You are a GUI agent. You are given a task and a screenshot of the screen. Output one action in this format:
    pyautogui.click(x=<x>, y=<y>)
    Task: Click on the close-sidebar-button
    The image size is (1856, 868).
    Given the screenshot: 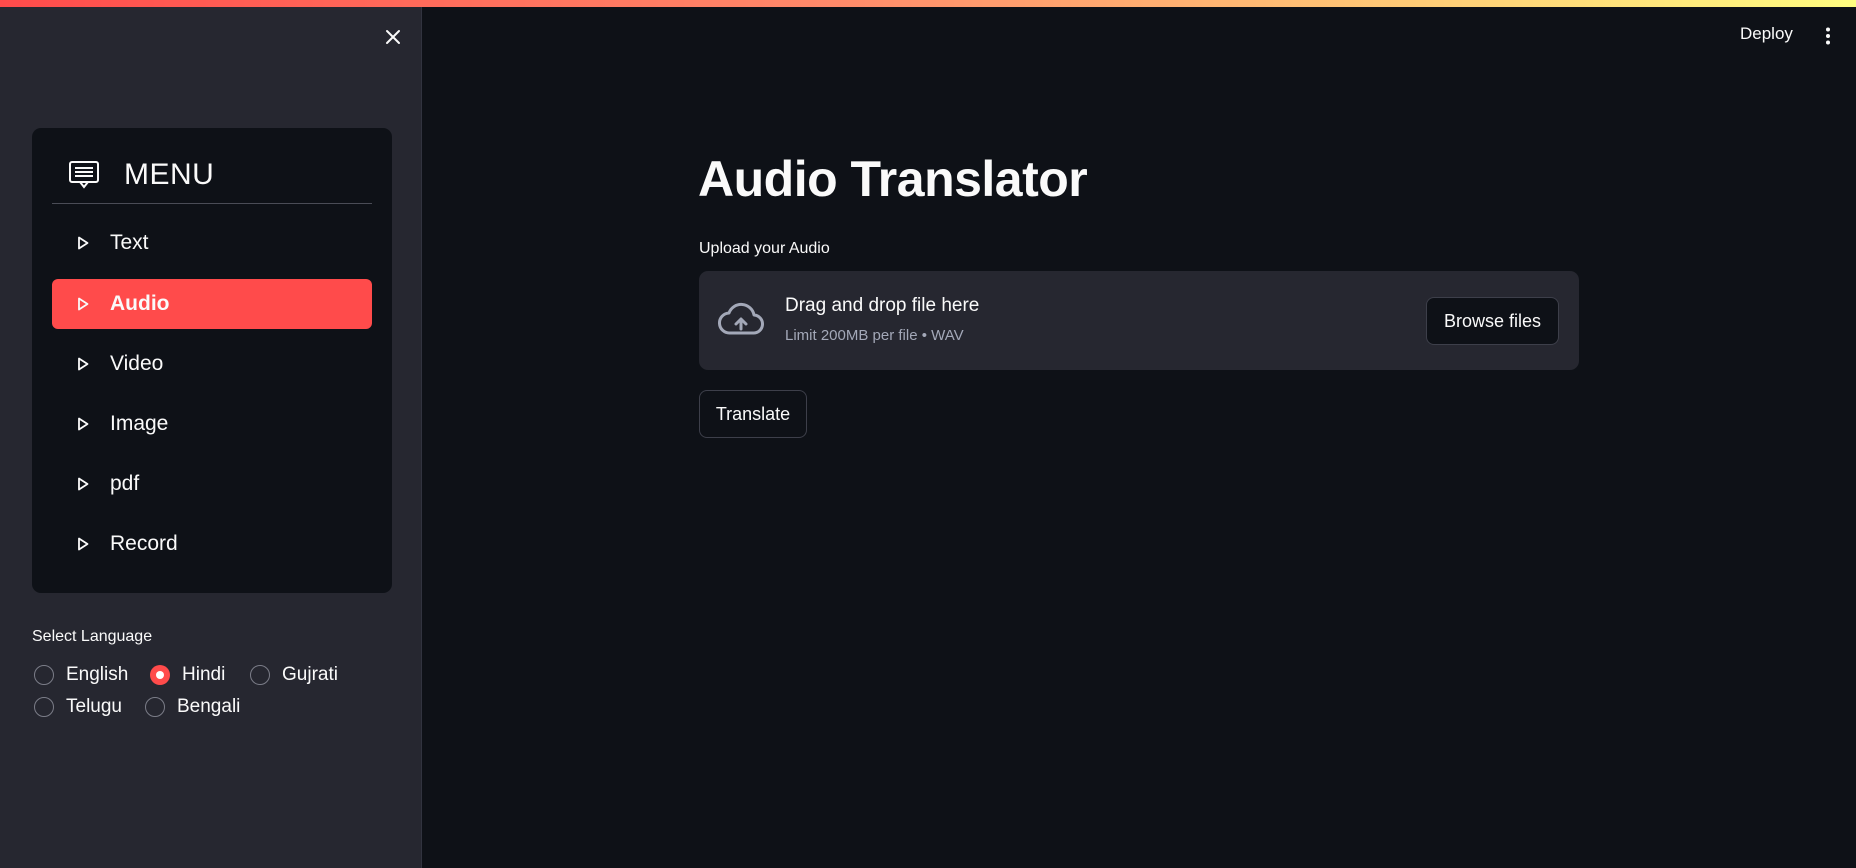 What is the action you would take?
    pyautogui.click(x=393, y=37)
    